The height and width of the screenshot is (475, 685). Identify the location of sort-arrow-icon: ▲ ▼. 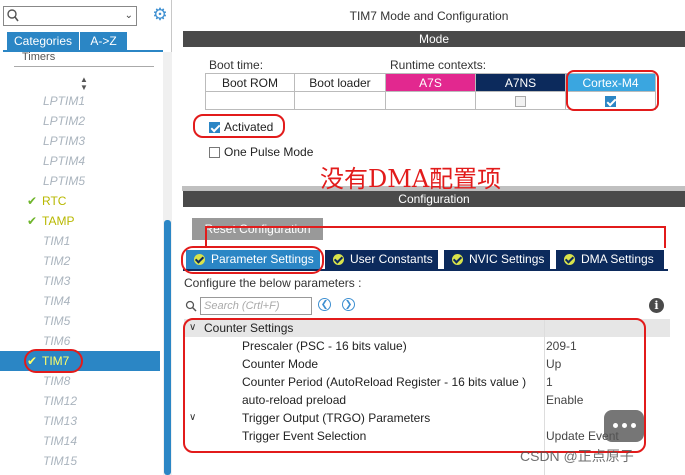
(84, 84).